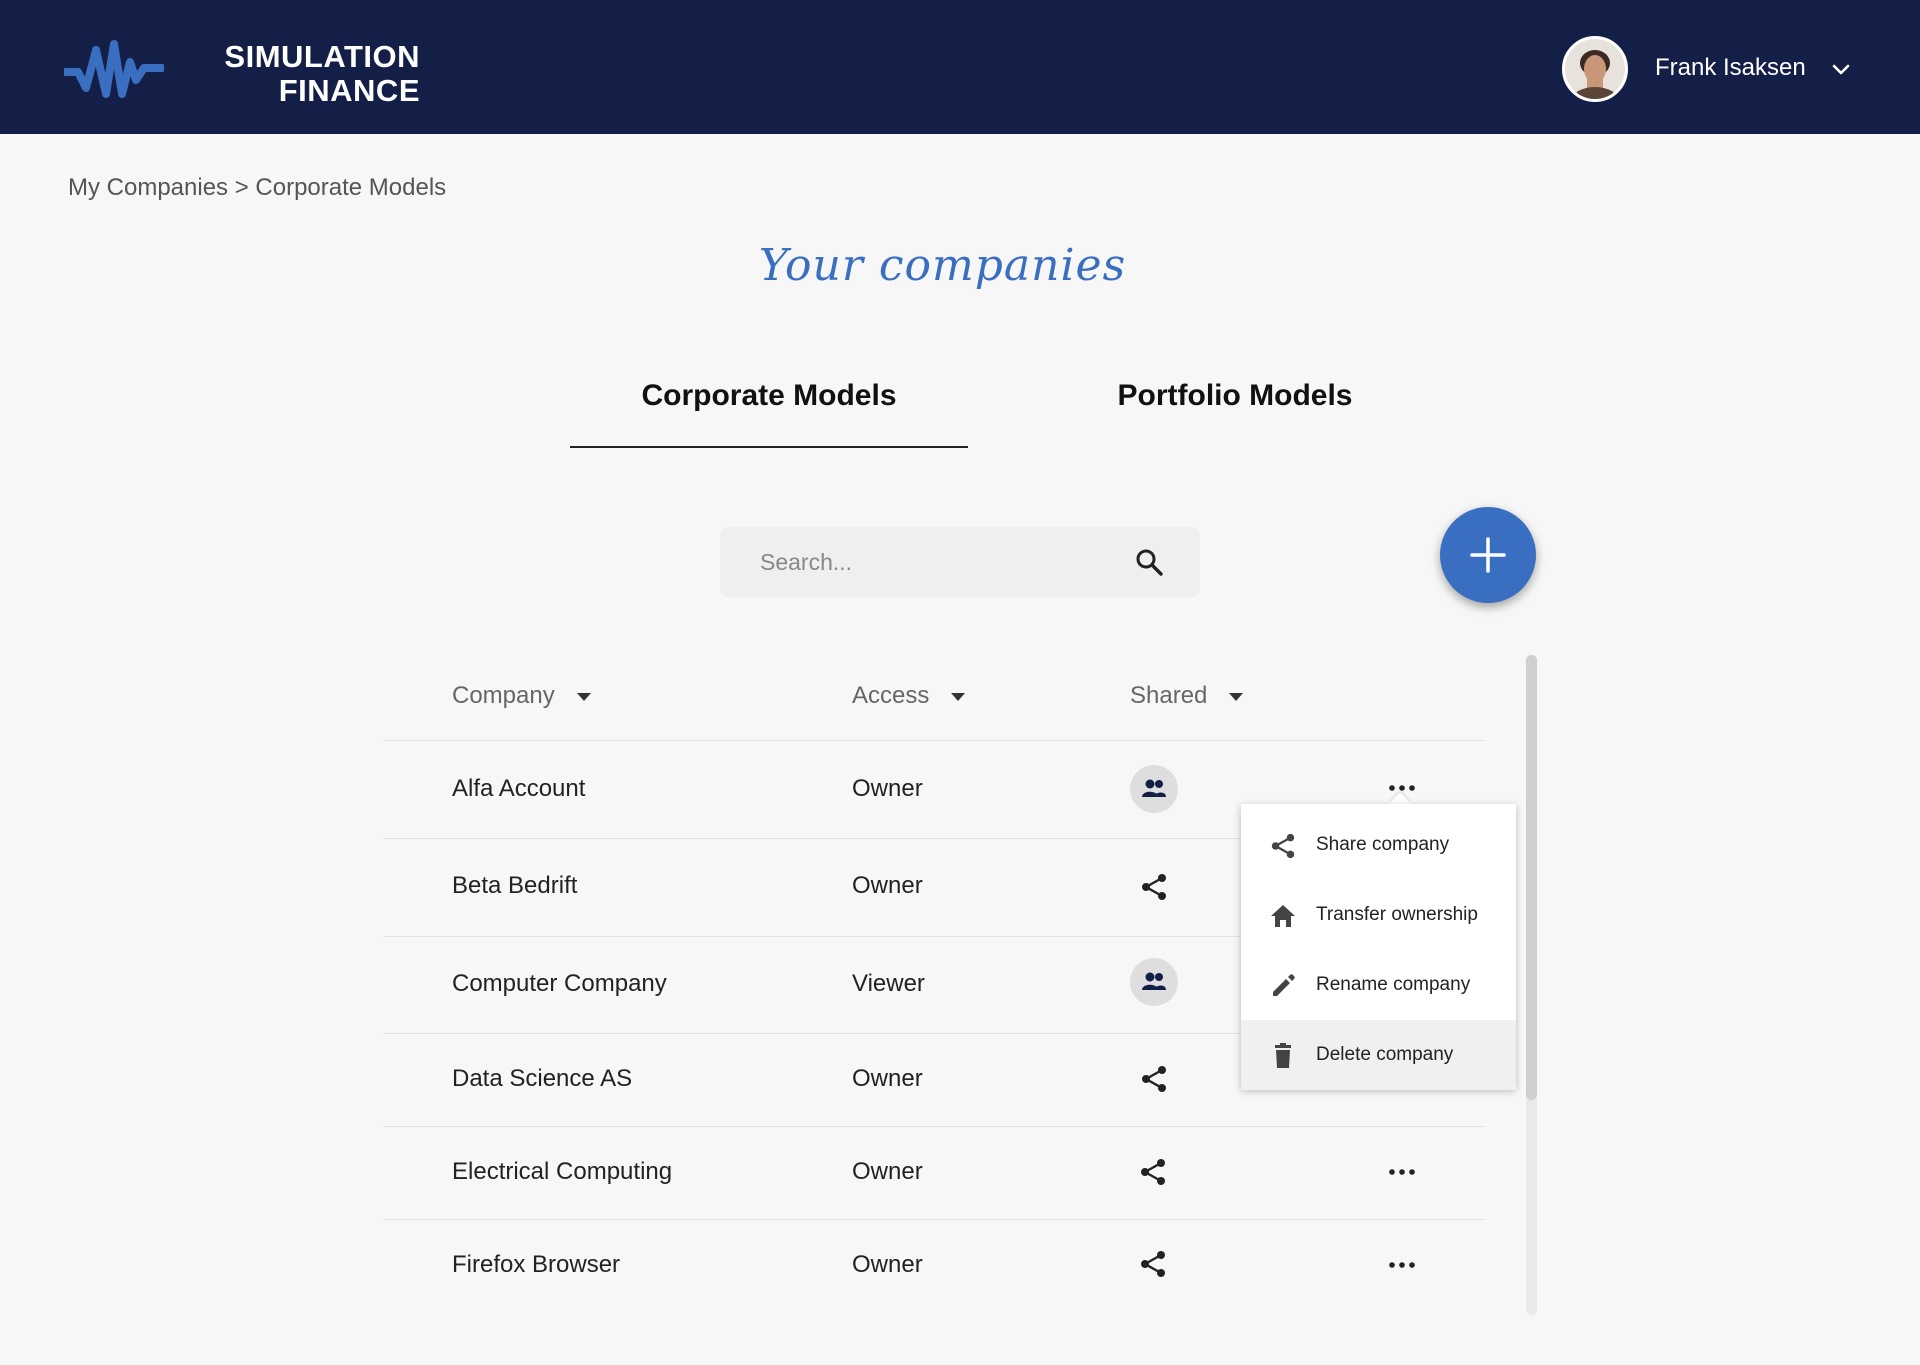 Image resolution: width=1920 pixels, height=1365 pixels. I want to click on plus-icon, so click(1488, 555).